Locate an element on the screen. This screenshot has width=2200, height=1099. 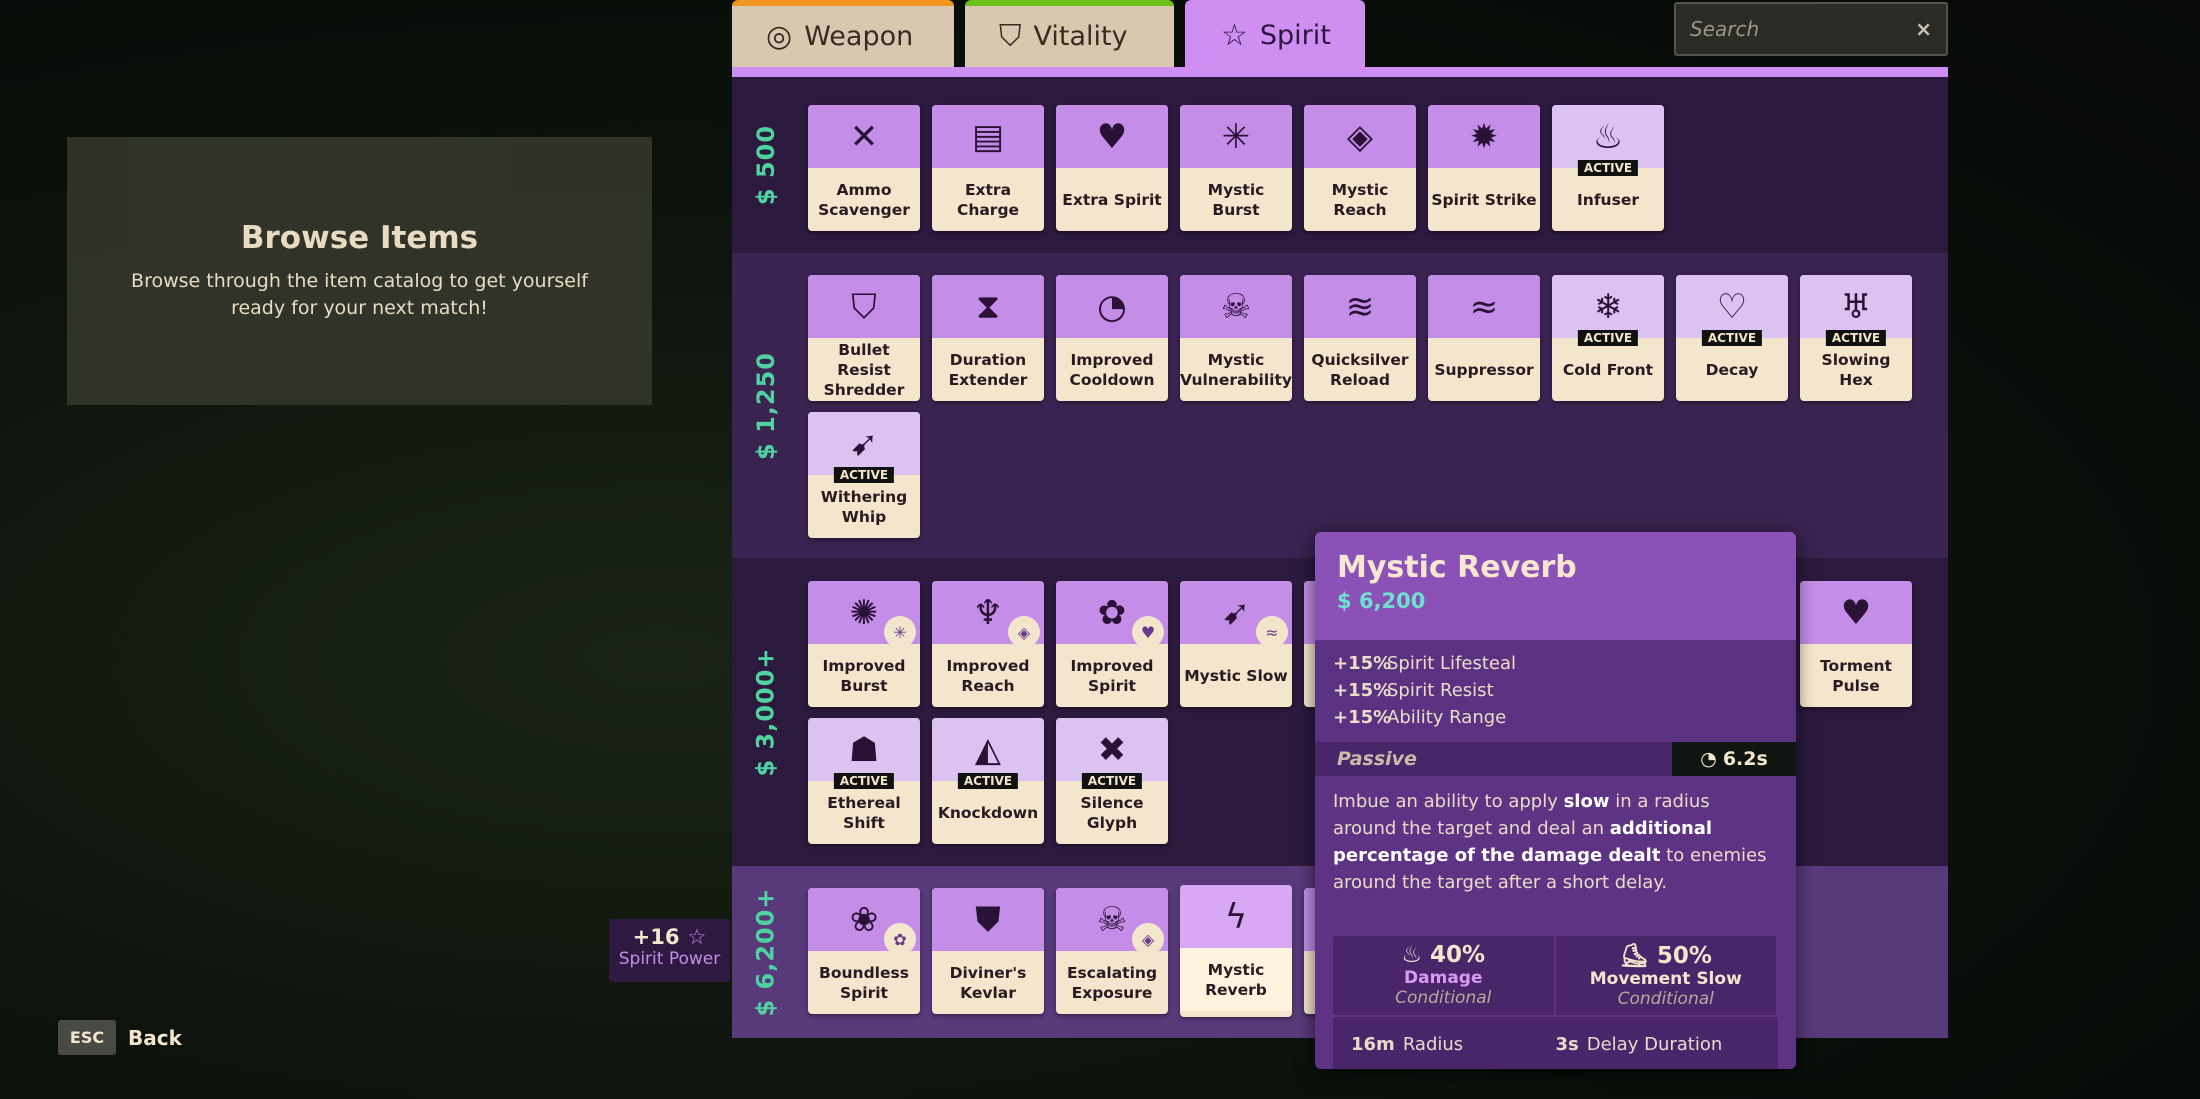
component-icon: ◈ is located at coordinates (1024, 632).